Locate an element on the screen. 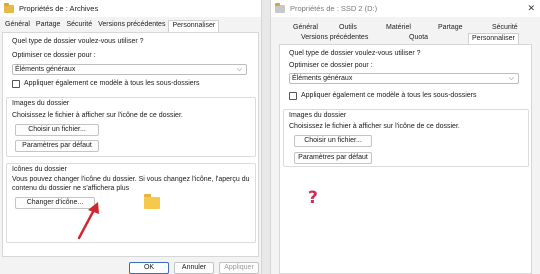  close-icon: ✕ is located at coordinates (531, 8).